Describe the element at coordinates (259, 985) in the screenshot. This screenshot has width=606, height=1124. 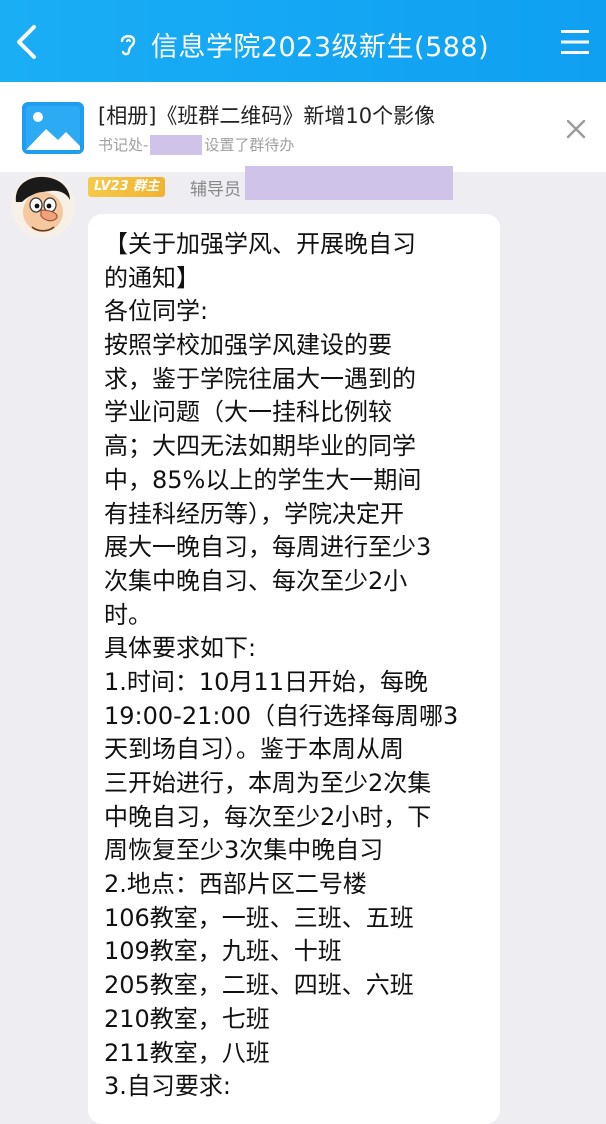
I see `message-line: 205教室，二班、四班、六班` at that location.